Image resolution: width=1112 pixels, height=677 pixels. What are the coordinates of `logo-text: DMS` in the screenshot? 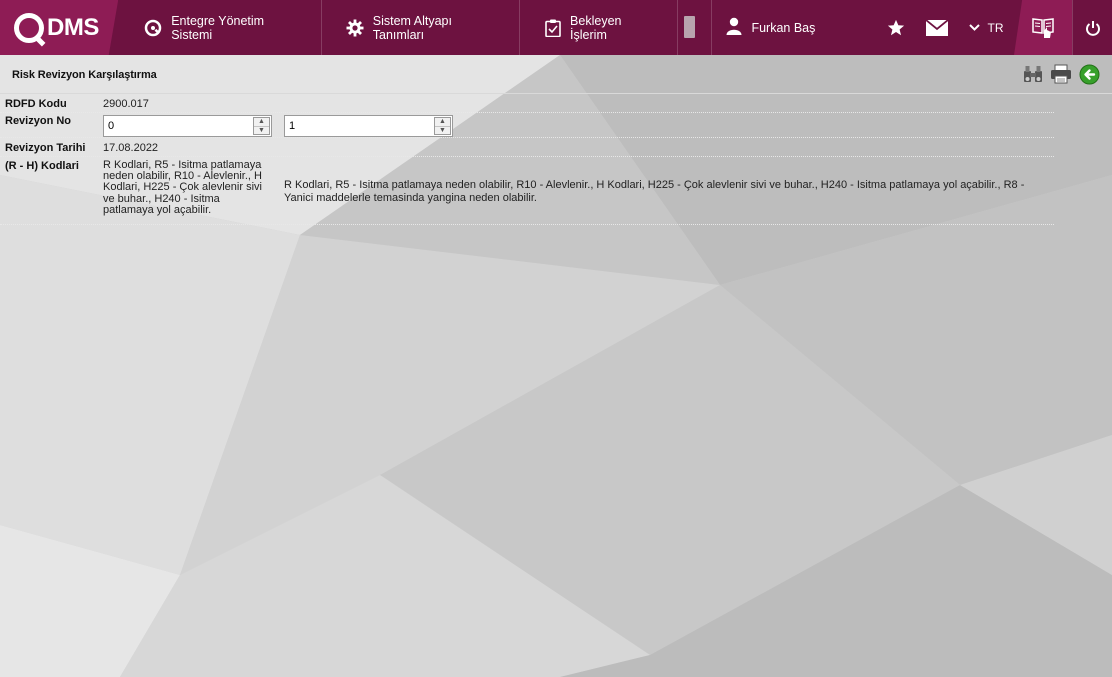 It's located at (73, 27).